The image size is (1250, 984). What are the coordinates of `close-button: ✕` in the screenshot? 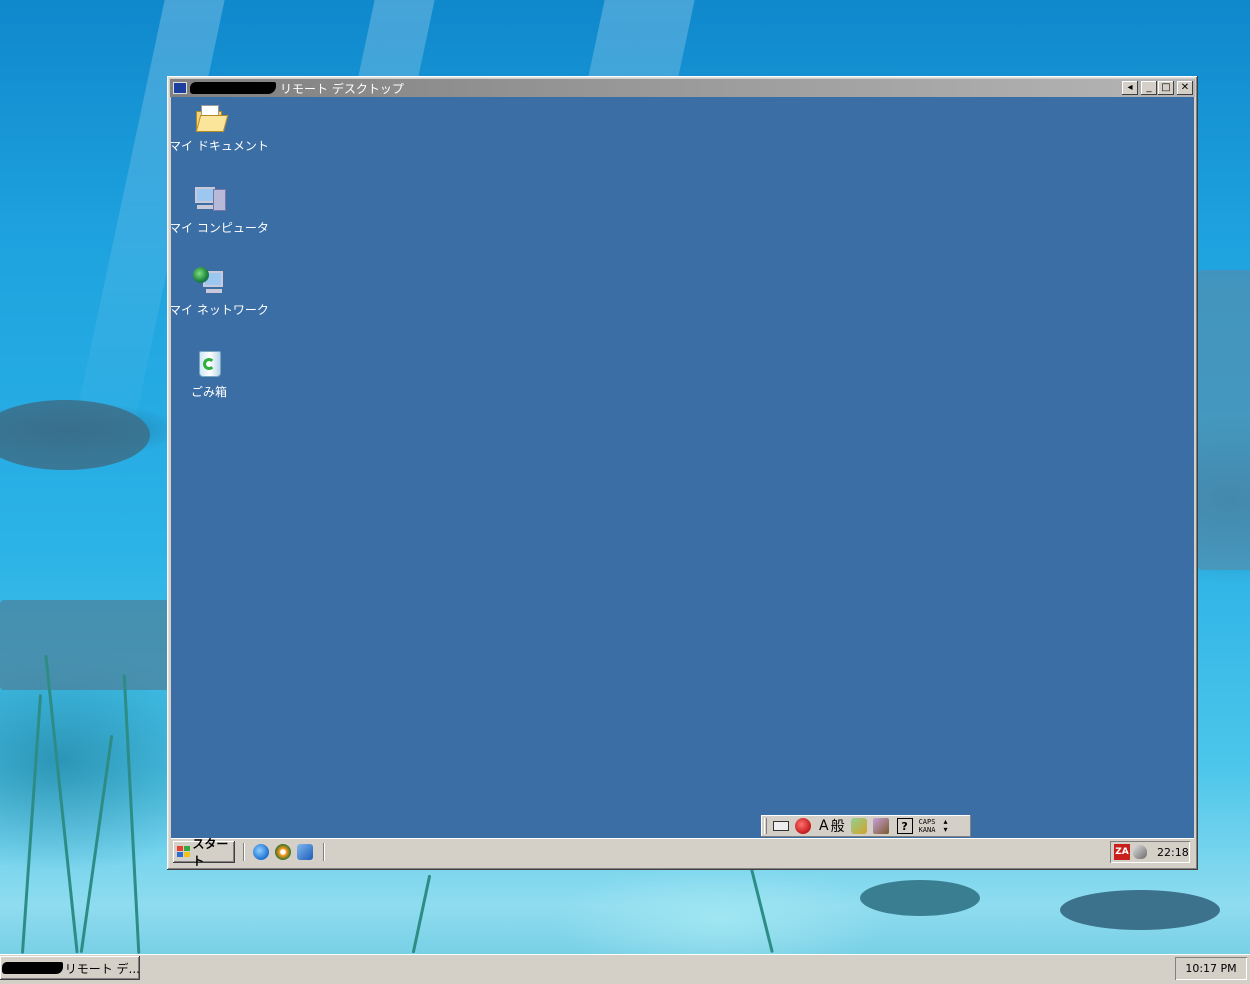 It's located at (1185, 88).